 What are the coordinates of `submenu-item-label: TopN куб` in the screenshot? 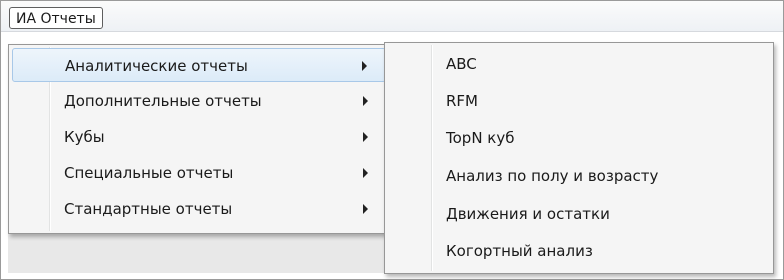 It's located at (480, 138).